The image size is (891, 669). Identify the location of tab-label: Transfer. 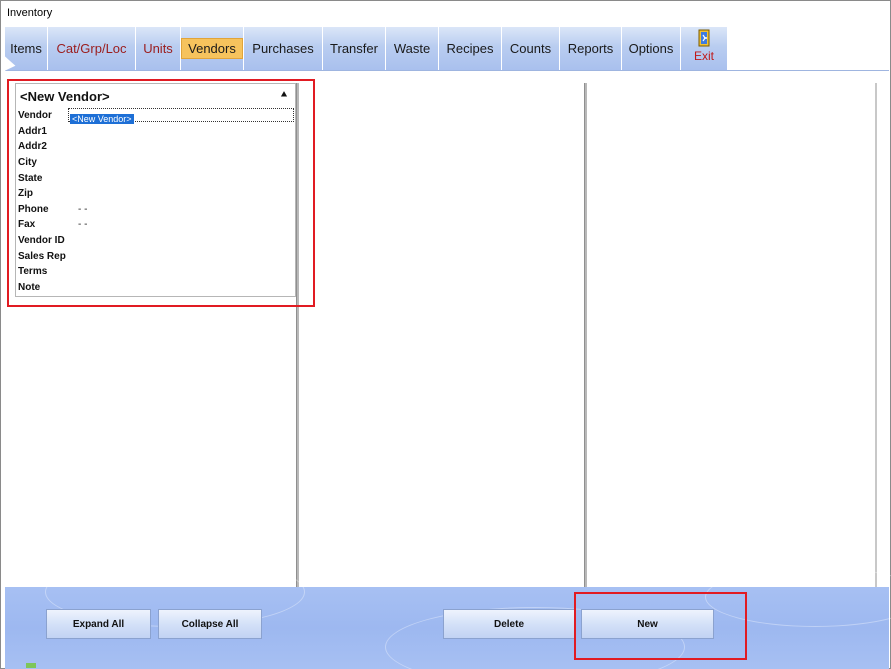
(354, 48).